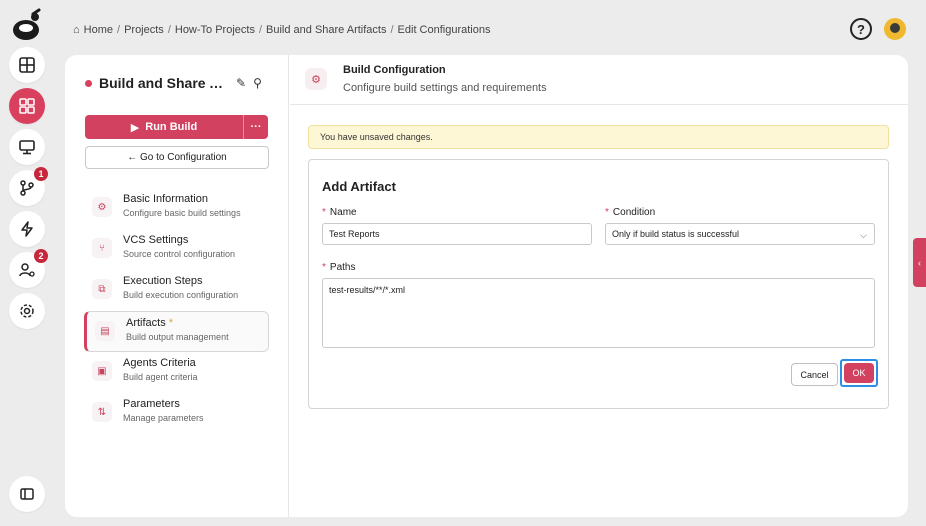 The height and width of the screenshot is (526, 926). I want to click on ok-button: OK, so click(859, 373).